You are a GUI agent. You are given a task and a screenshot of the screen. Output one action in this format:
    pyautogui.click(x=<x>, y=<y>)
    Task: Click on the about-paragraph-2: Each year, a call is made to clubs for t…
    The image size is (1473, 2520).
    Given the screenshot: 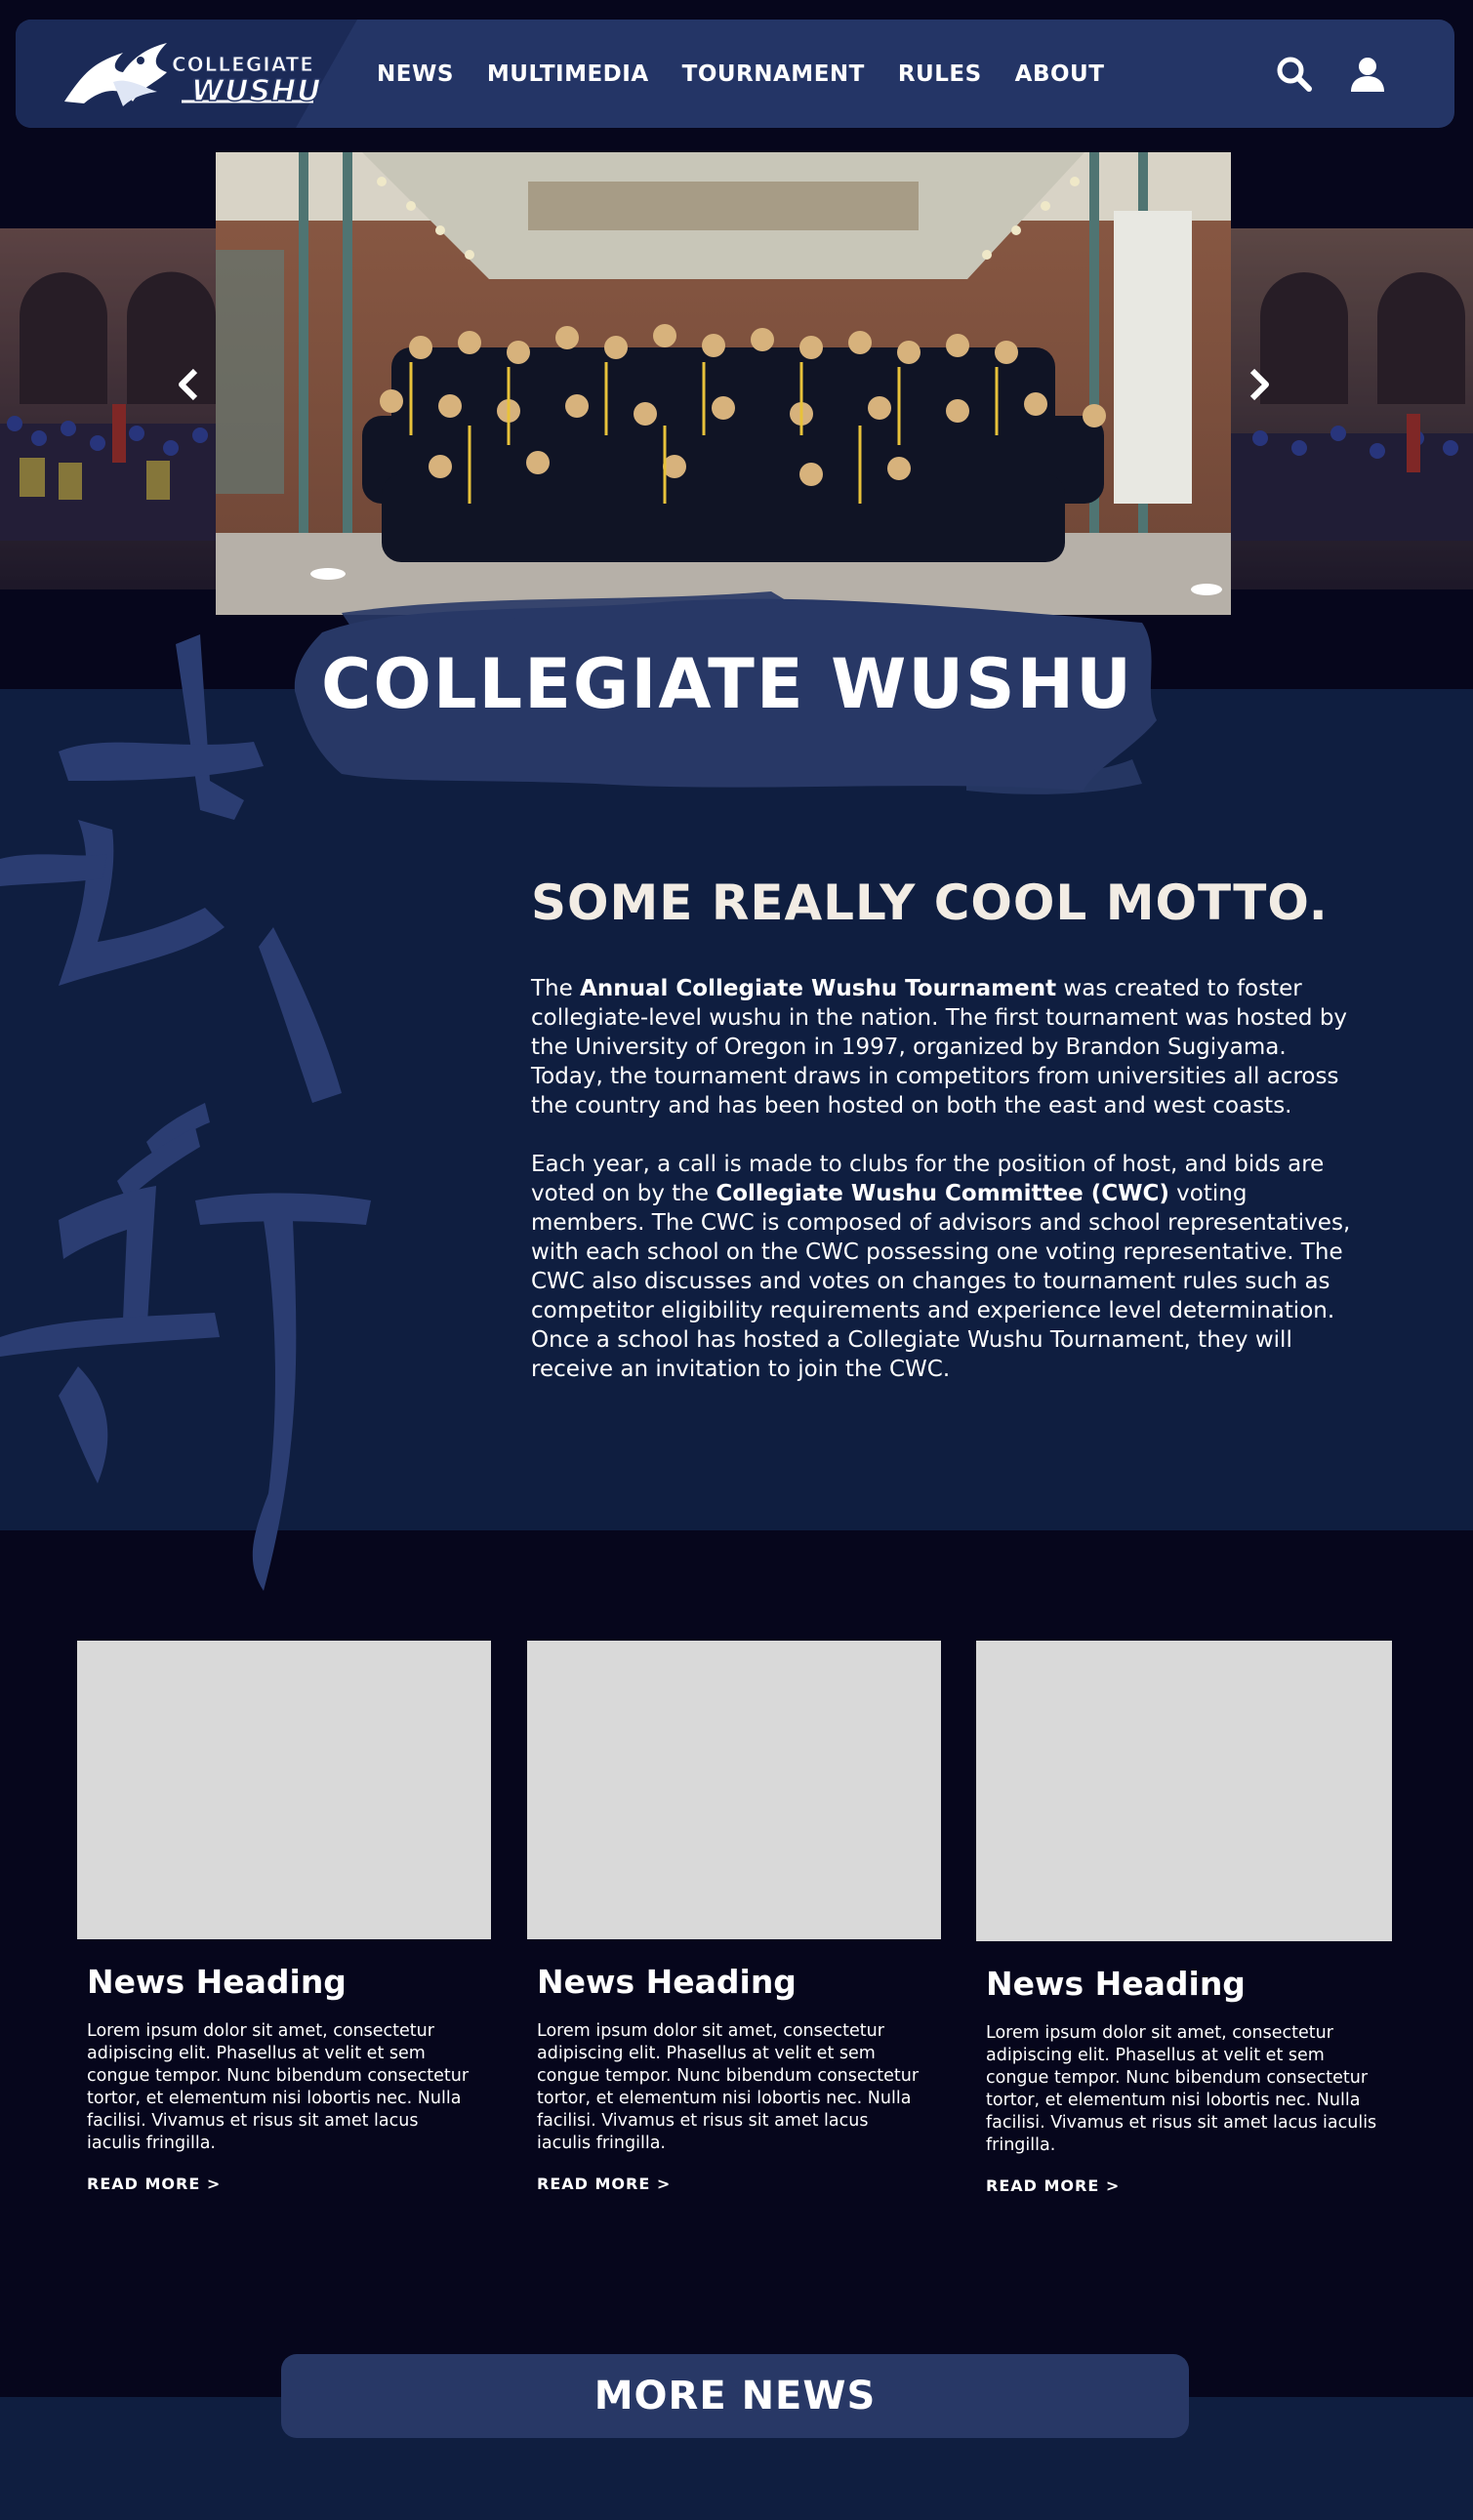 What is the action you would take?
    pyautogui.click(x=946, y=1267)
    